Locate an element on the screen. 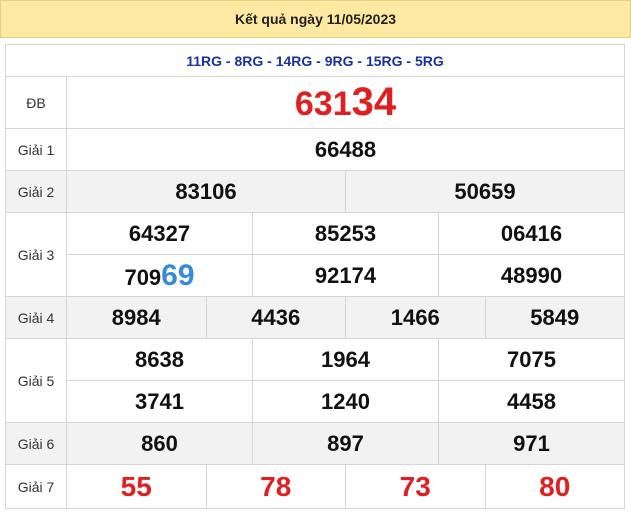  prize-3-d-suffix: 69 is located at coordinates (178, 275).